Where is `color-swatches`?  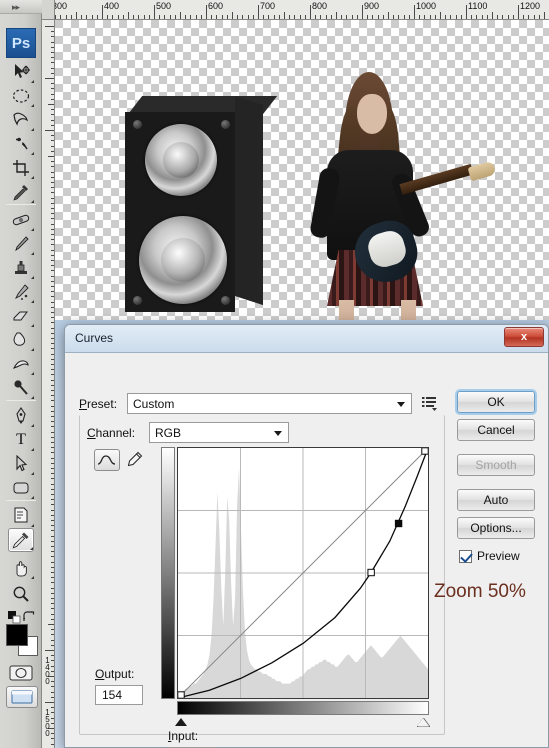
color-swatches is located at coordinates (22, 640).